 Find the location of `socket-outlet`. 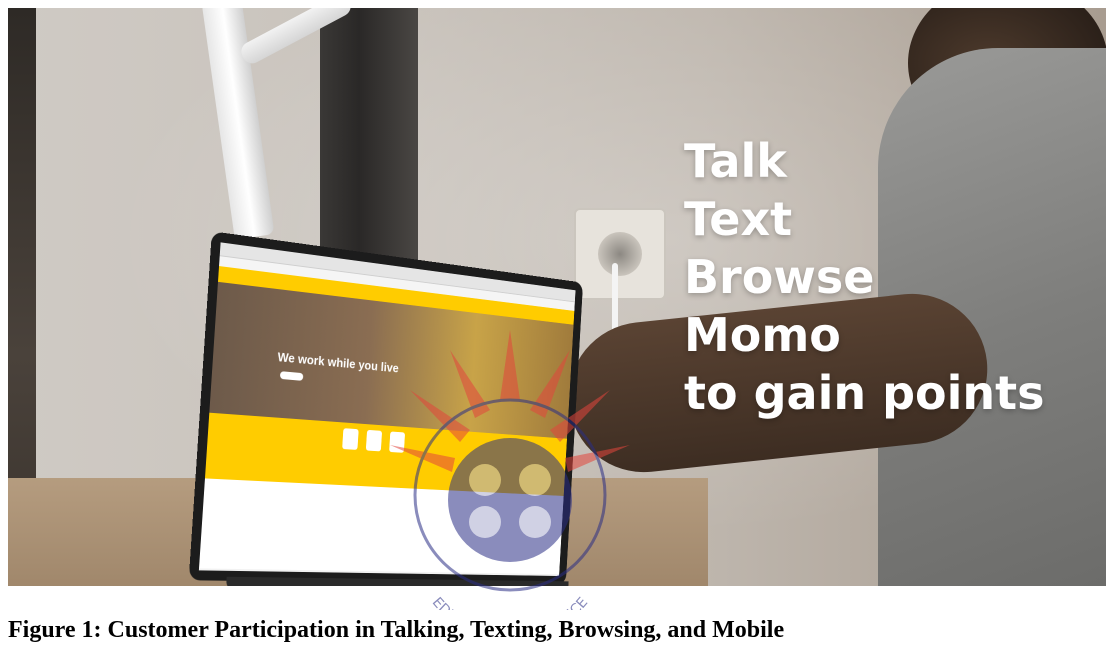

socket-outlet is located at coordinates (620, 254).